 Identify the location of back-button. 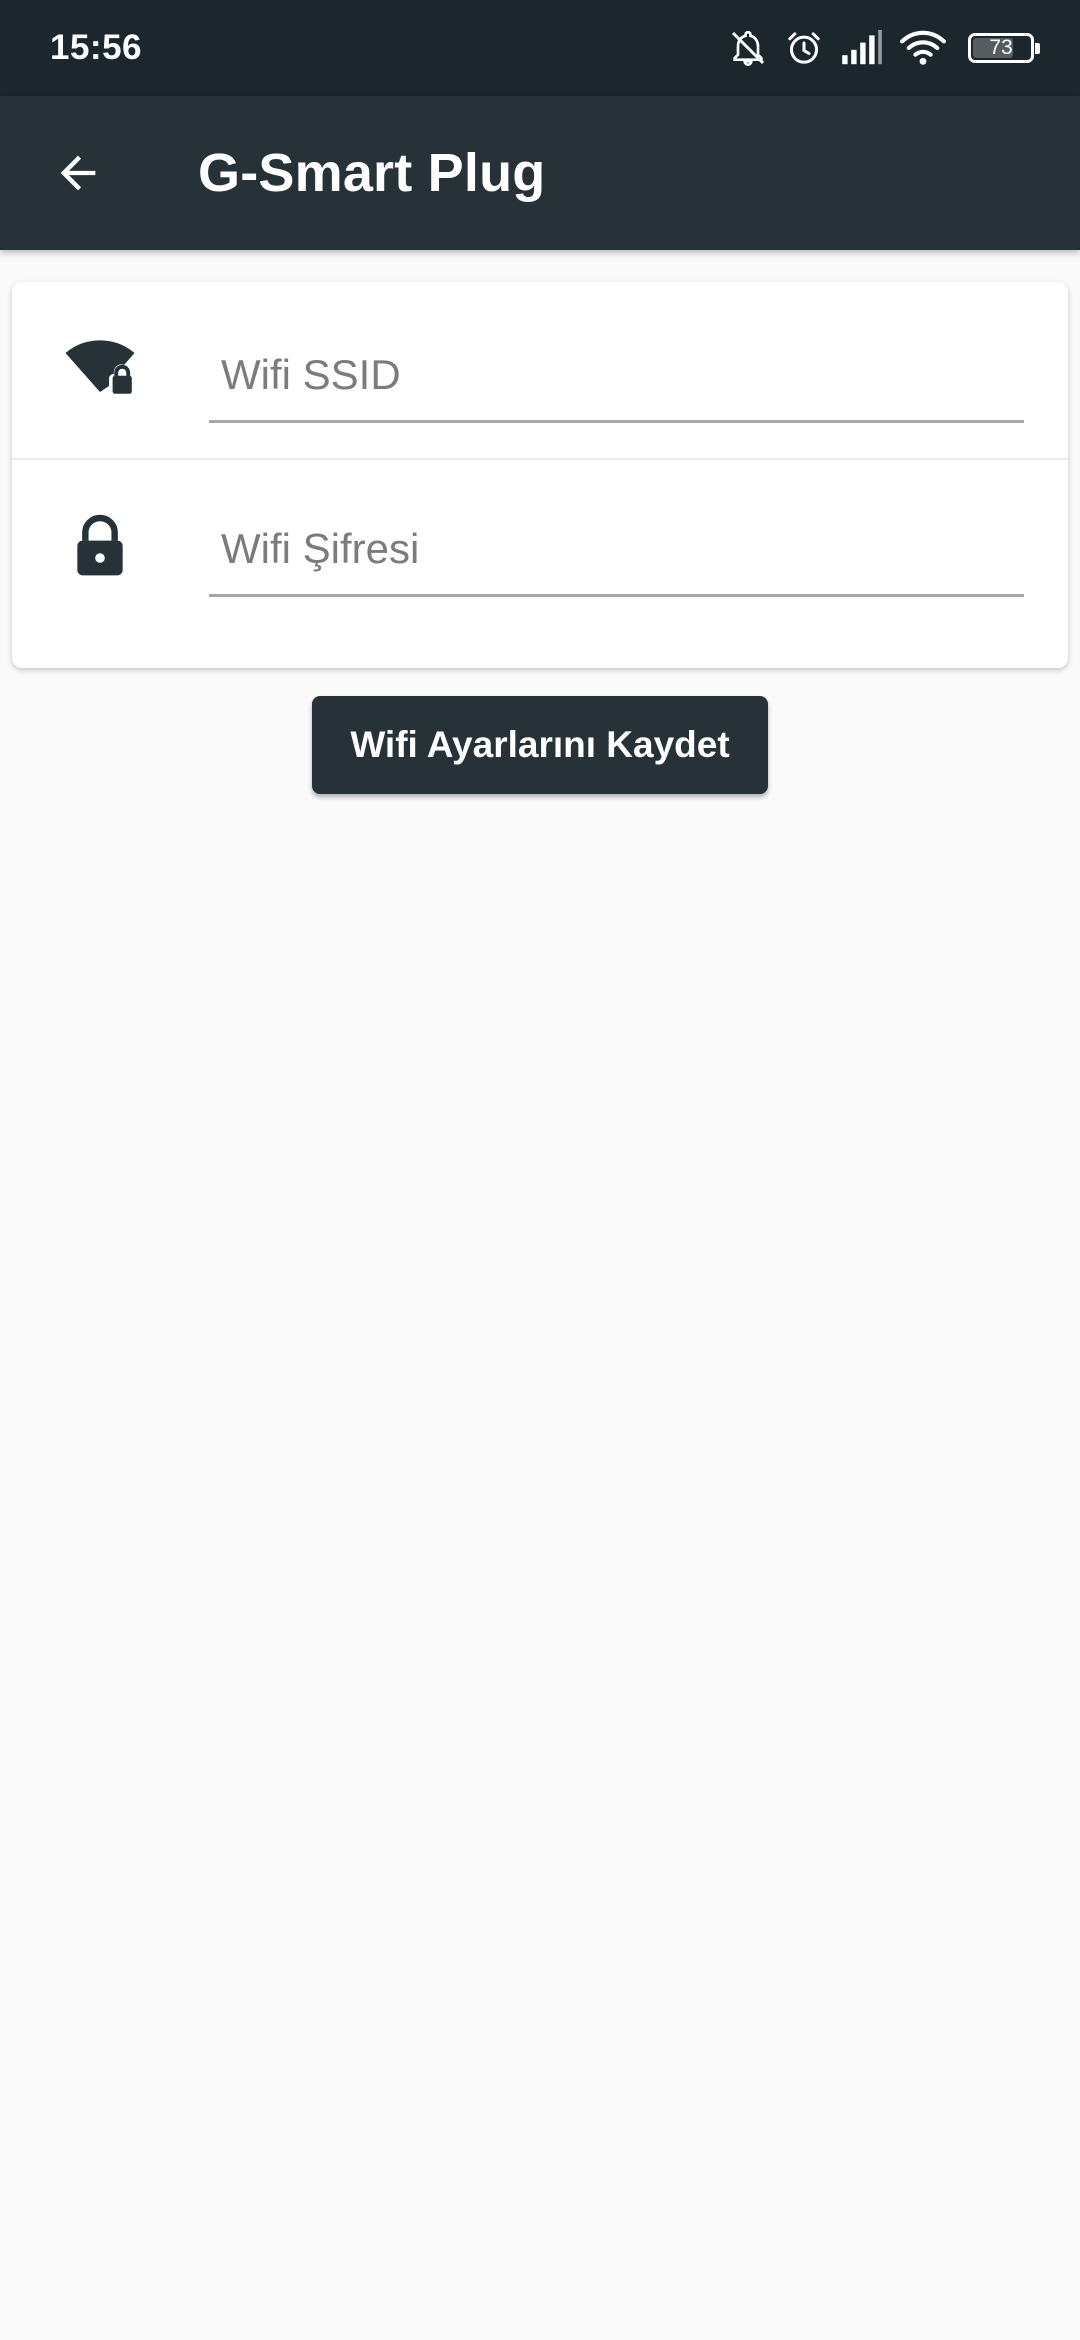
(78, 173).